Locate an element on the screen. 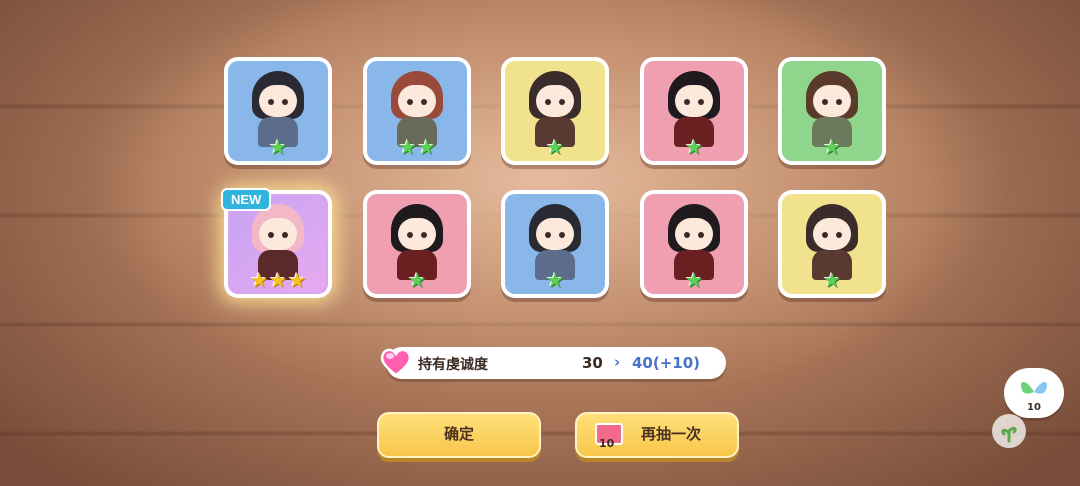 This screenshot has height=486, width=1080. sprout-button is located at coordinates (1009, 431).